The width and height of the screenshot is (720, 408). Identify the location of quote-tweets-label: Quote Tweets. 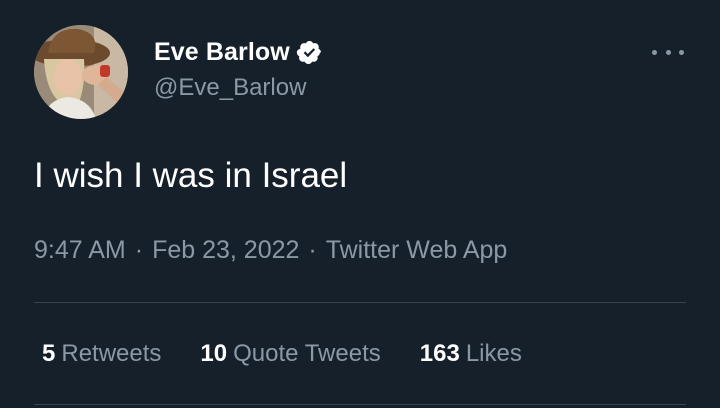
(307, 353).